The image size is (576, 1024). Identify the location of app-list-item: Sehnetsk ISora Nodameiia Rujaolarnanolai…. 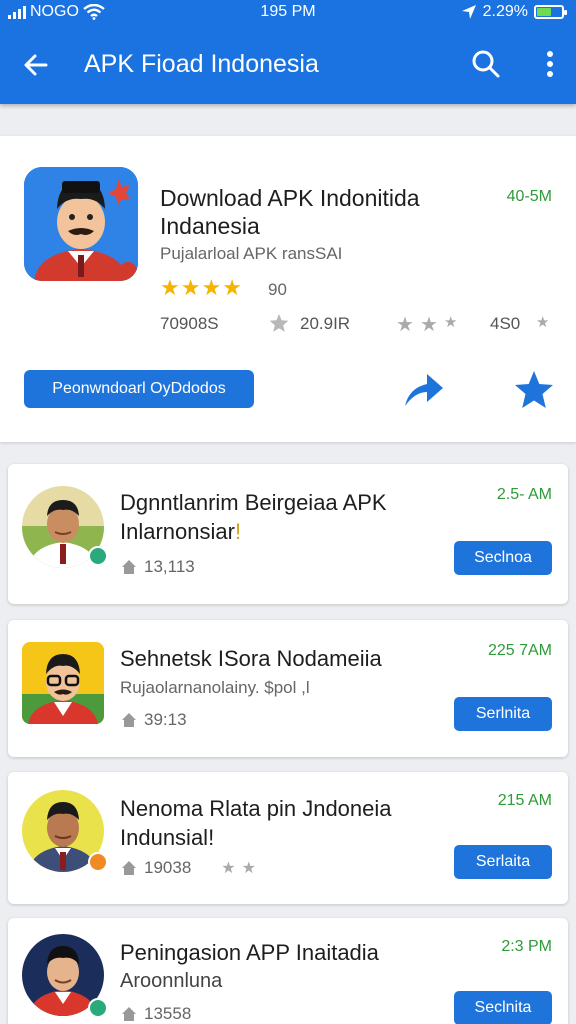
(288, 688).